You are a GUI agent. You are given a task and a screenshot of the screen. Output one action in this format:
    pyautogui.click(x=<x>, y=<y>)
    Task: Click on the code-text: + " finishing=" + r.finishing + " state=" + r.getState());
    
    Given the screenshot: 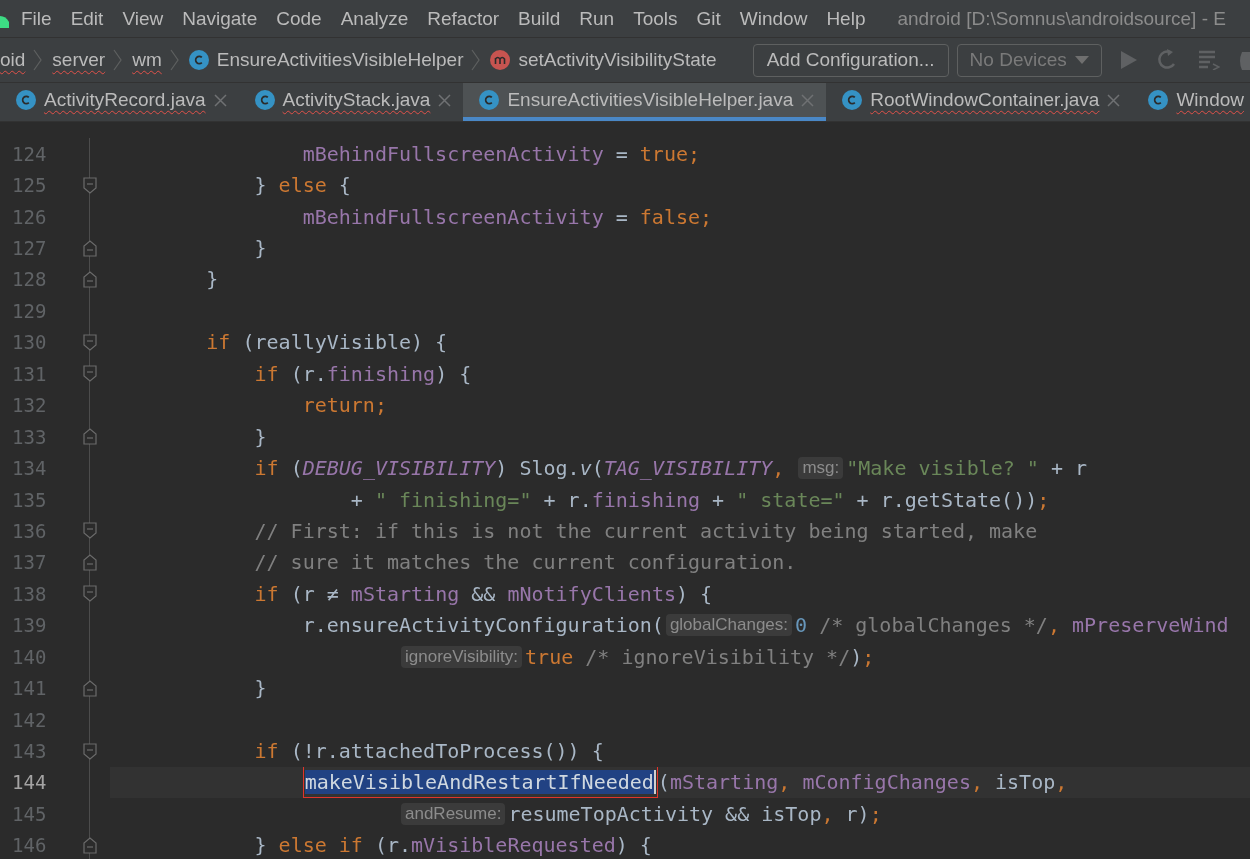 What is the action you would take?
    pyautogui.click(x=700, y=499)
    